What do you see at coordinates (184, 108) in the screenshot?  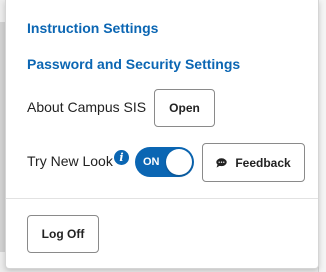 I see `open-about-button: Open` at bounding box center [184, 108].